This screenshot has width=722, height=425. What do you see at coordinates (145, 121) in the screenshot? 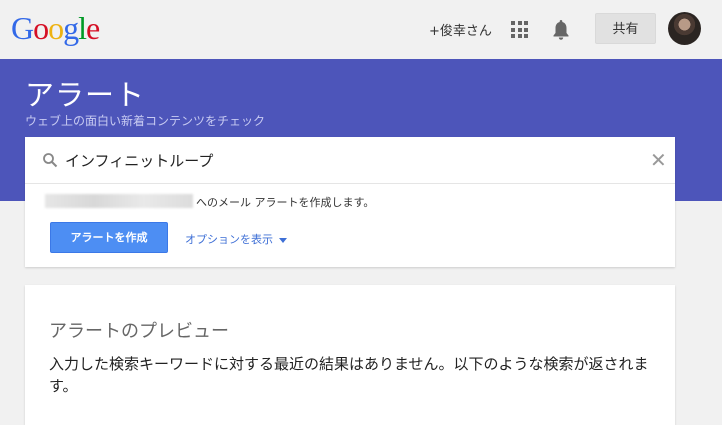
I see `page-subtitle: ウェブ上の面白い新着コンテンツをチェック` at bounding box center [145, 121].